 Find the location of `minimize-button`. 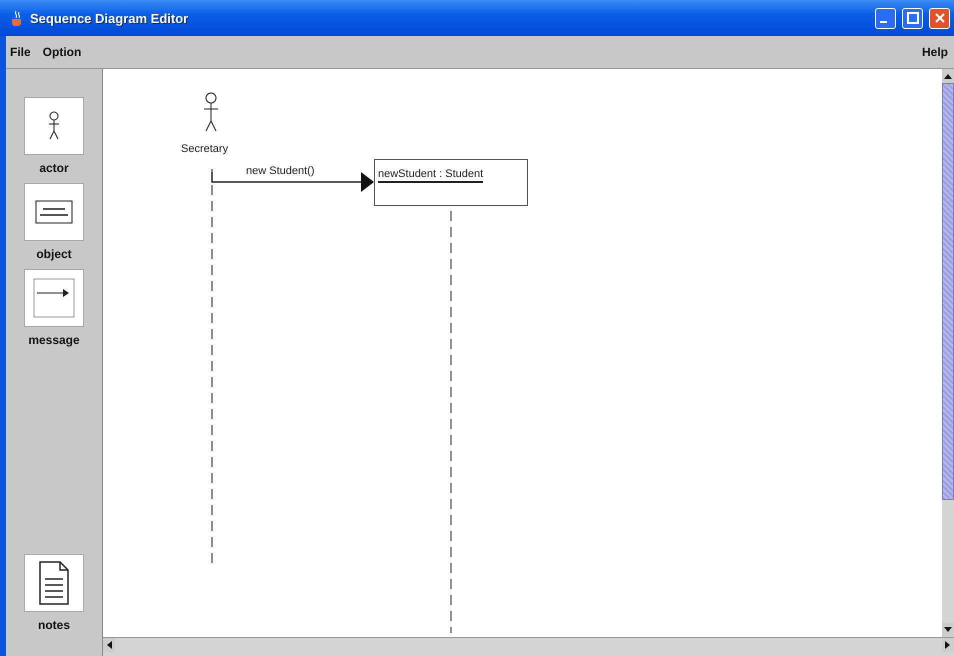

minimize-button is located at coordinates (885, 18).